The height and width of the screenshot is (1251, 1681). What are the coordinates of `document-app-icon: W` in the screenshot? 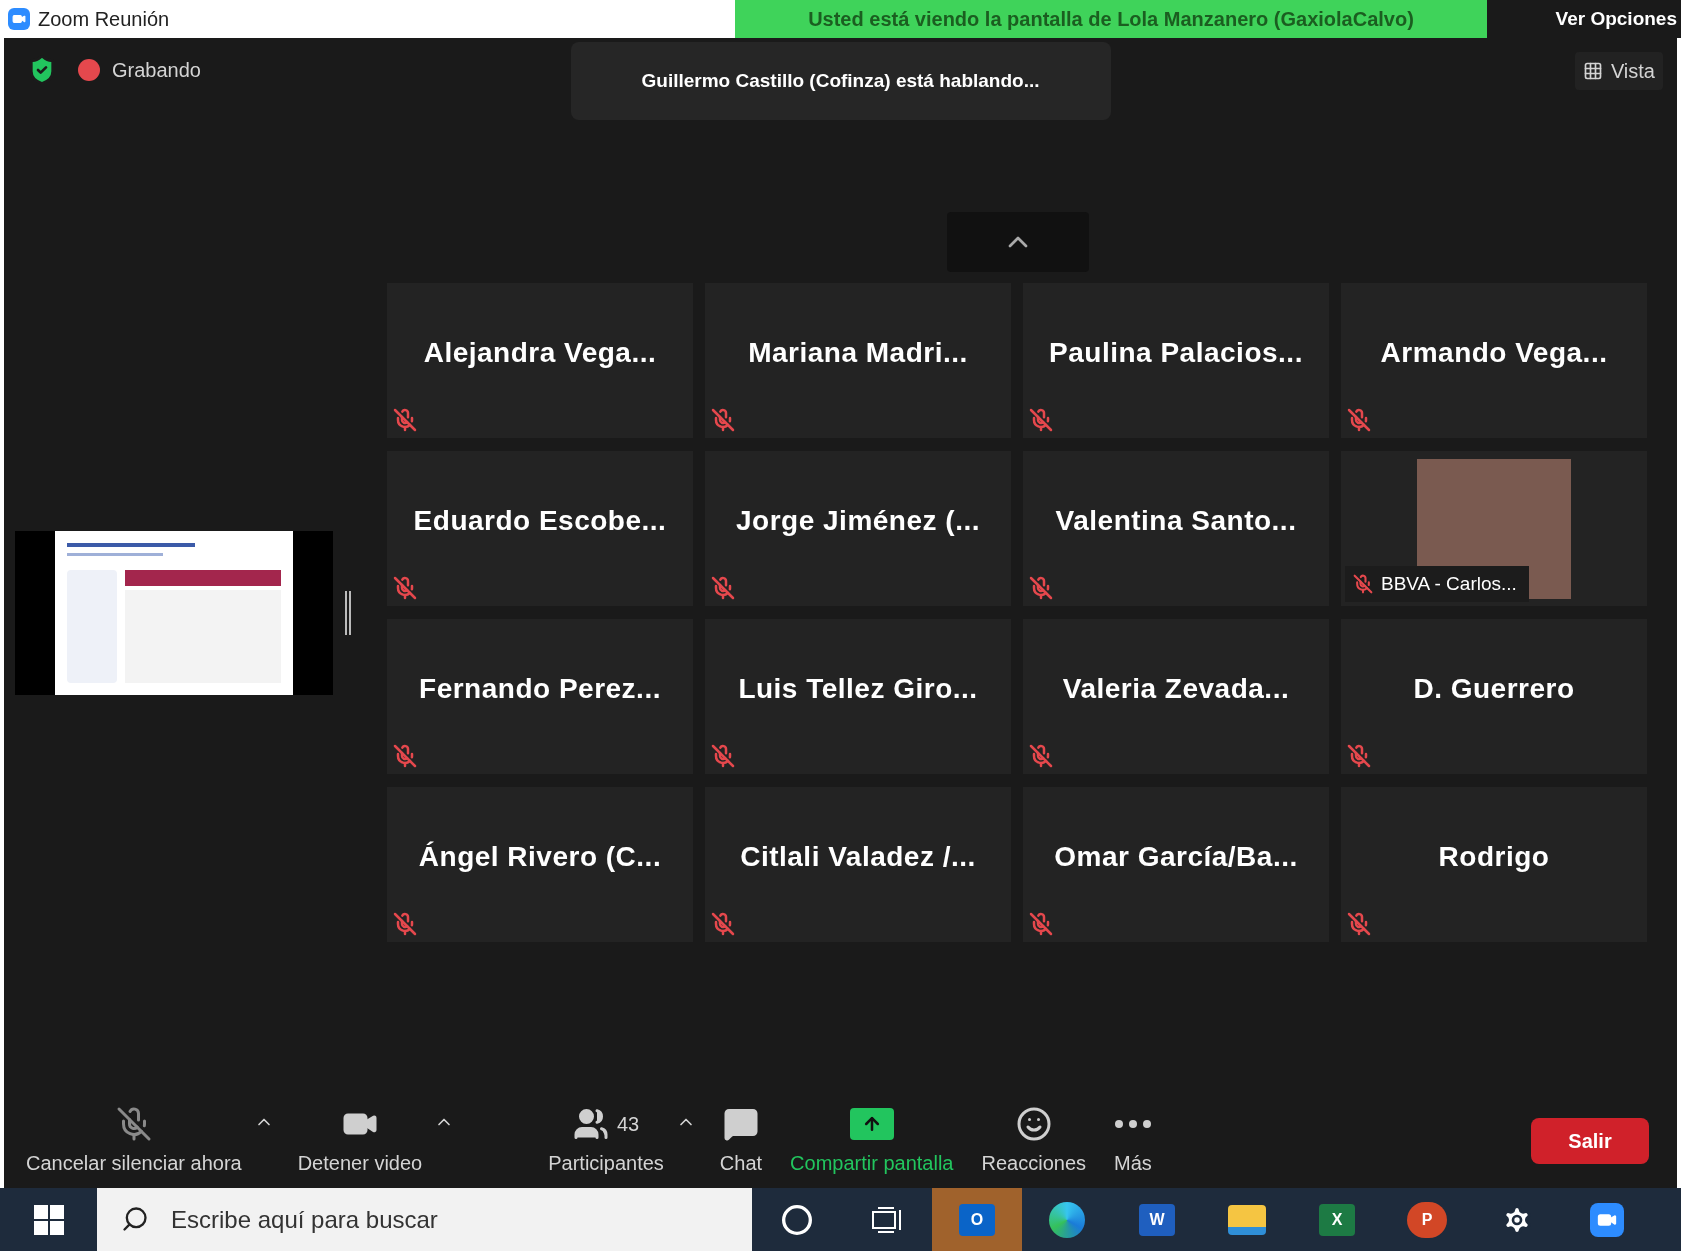 It's located at (1157, 1219).